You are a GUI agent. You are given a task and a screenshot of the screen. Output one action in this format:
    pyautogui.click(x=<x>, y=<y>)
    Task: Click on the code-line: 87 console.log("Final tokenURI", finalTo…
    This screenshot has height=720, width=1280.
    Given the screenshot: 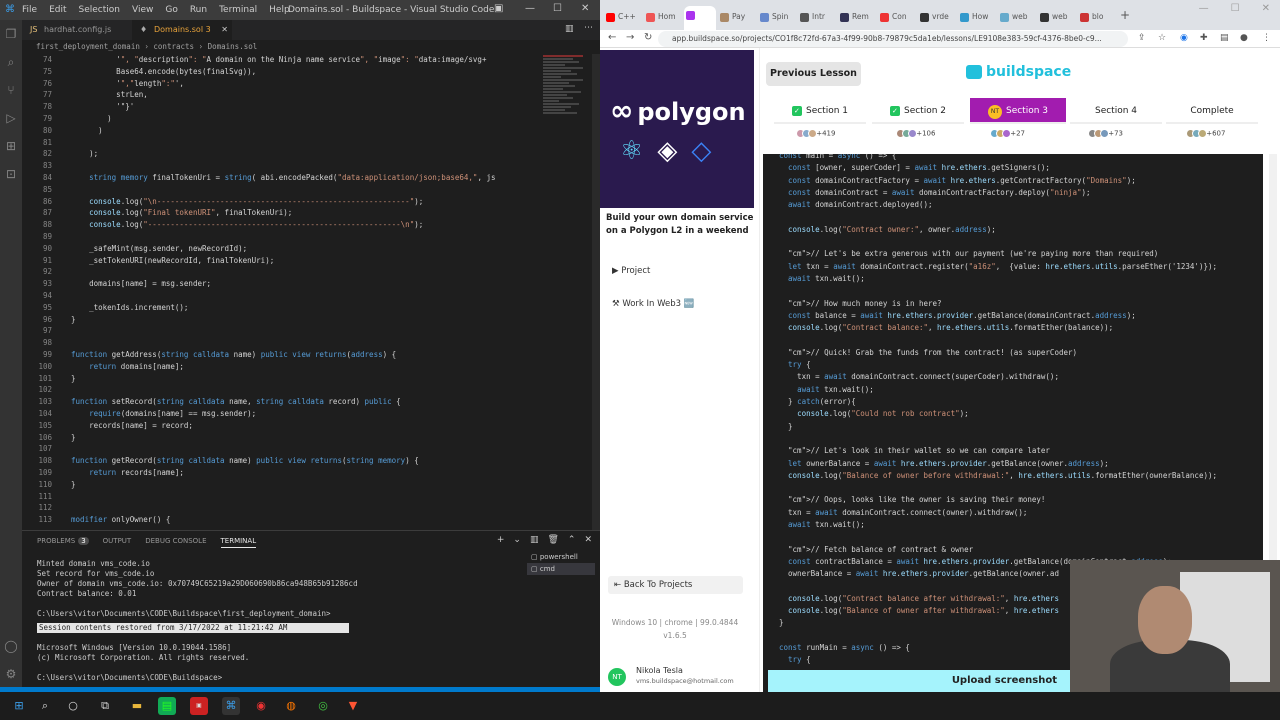 What is the action you would take?
    pyautogui.click(x=282, y=213)
    